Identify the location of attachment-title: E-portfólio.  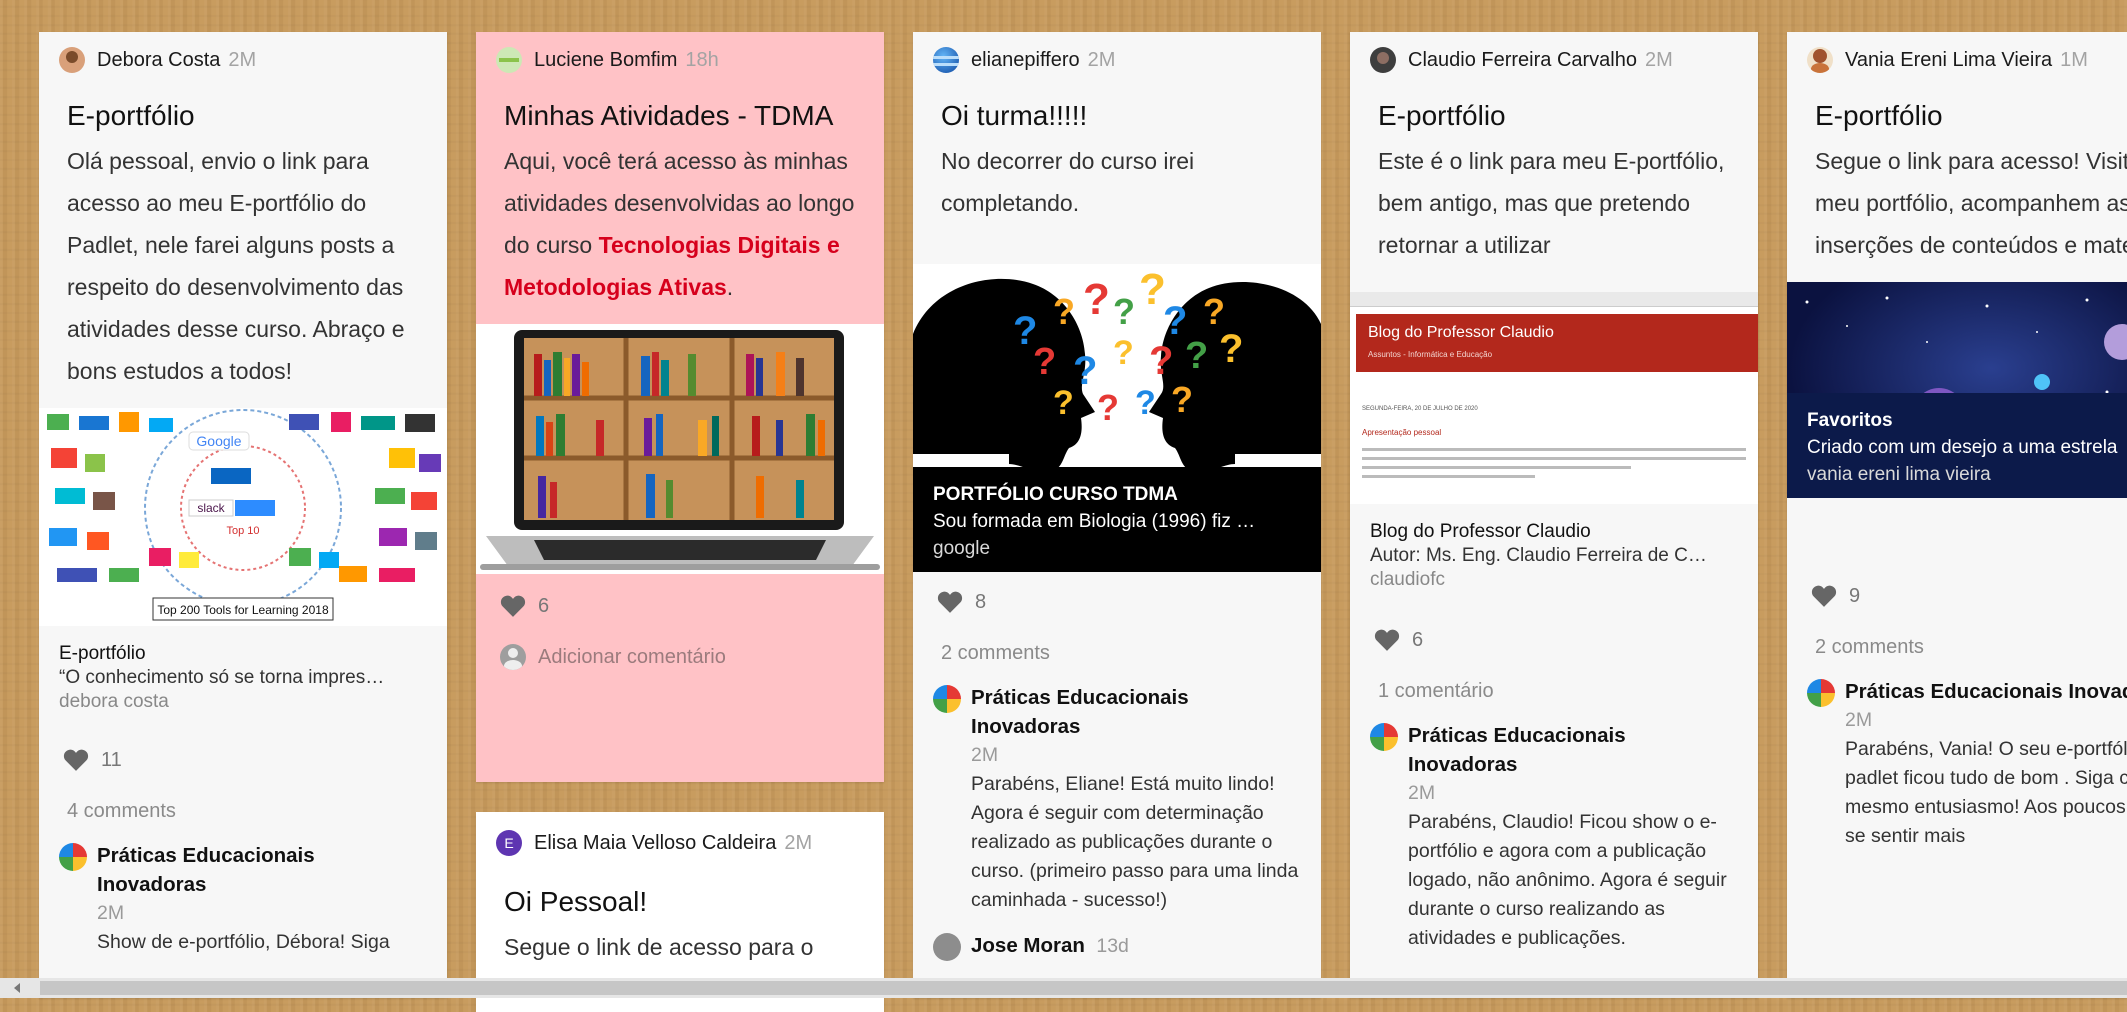
(102, 653).